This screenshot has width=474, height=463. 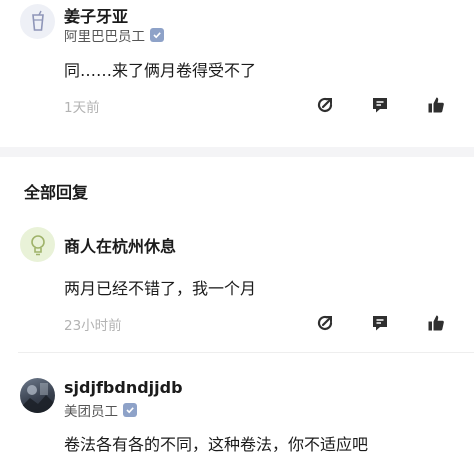 I want to click on photo-avatar-icon, so click(x=37, y=398).